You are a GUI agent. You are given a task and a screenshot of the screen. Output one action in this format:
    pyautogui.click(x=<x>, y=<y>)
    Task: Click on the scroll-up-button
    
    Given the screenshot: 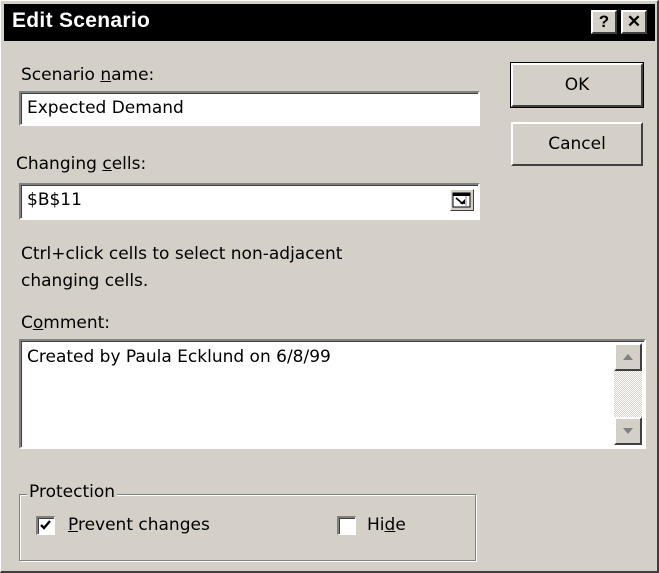 What is the action you would take?
    pyautogui.click(x=628, y=357)
    